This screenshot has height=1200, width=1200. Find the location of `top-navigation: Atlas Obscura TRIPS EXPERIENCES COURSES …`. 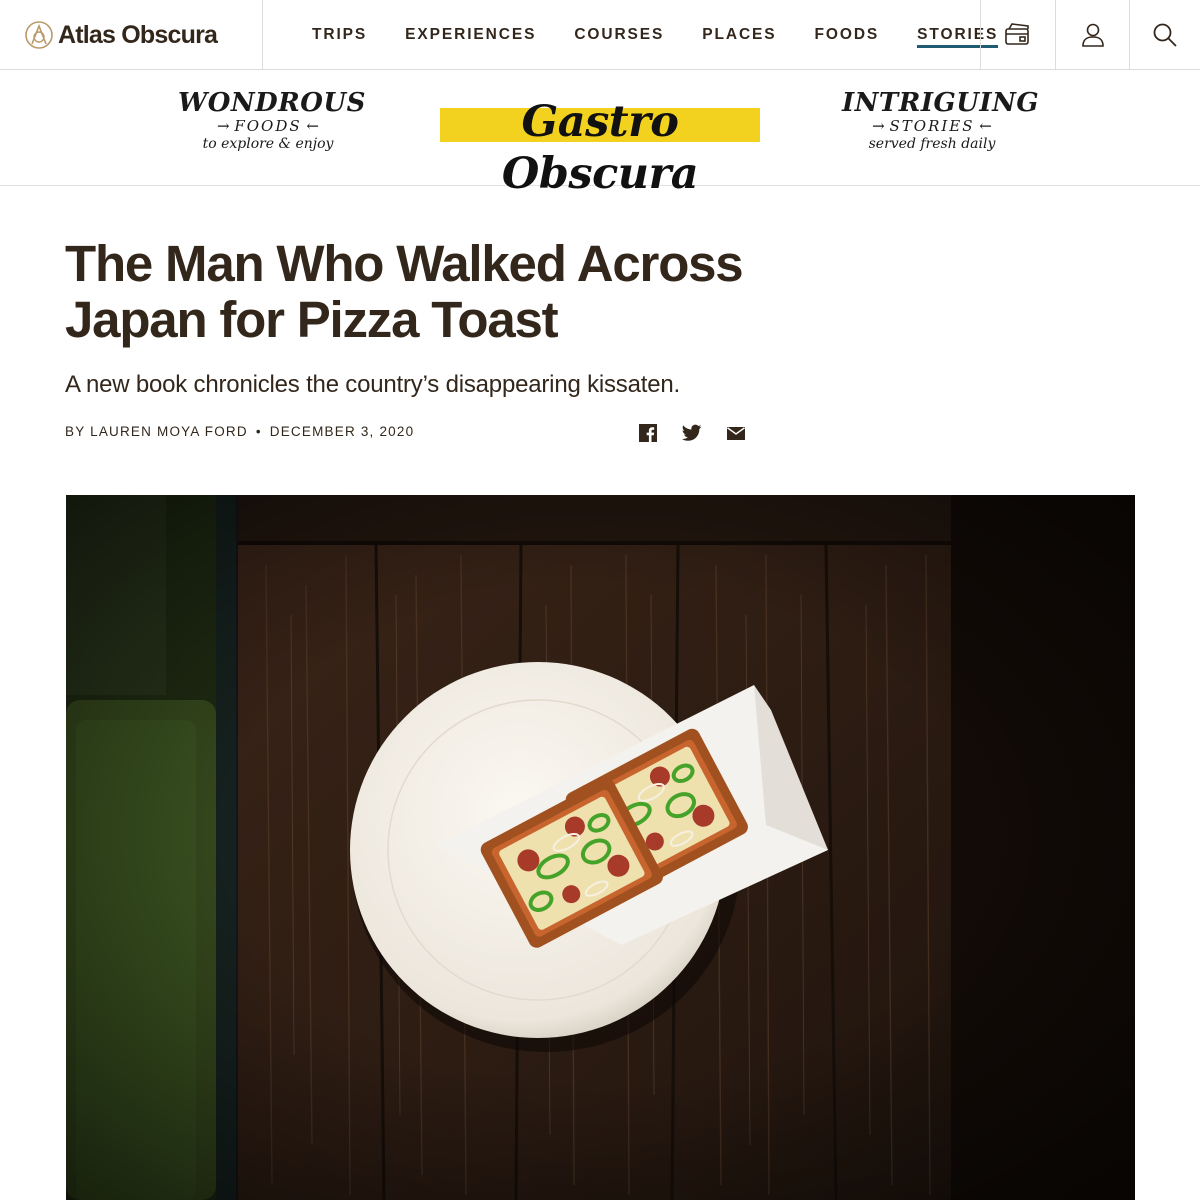

top-navigation: Atlas Obscura TRIPS EXPERIENCES COURSES … is located at coordinates (600, 35).